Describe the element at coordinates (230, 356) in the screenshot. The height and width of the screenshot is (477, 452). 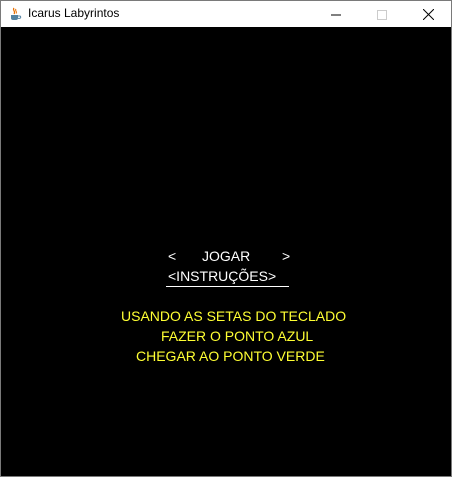
I see `instruction-line: CHEGAR AO PONTO VERDE` at that location.